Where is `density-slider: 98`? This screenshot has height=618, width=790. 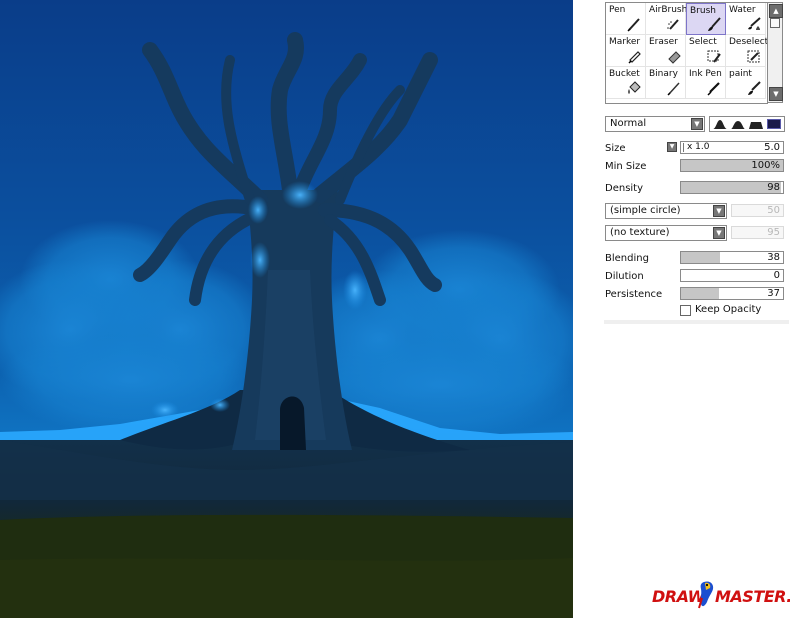
density-slider: 98 is located at coordinates (732, 187).